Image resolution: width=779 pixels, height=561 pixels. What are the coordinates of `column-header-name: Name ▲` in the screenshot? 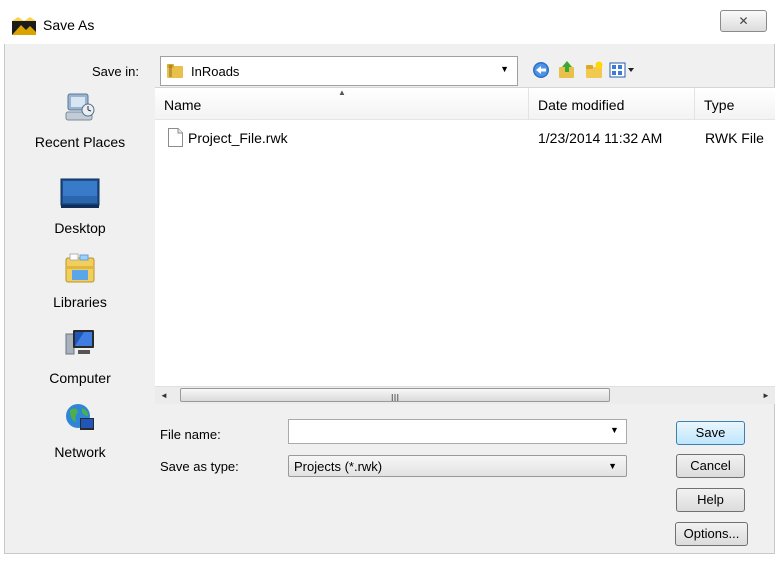 It's located at (342, 104).